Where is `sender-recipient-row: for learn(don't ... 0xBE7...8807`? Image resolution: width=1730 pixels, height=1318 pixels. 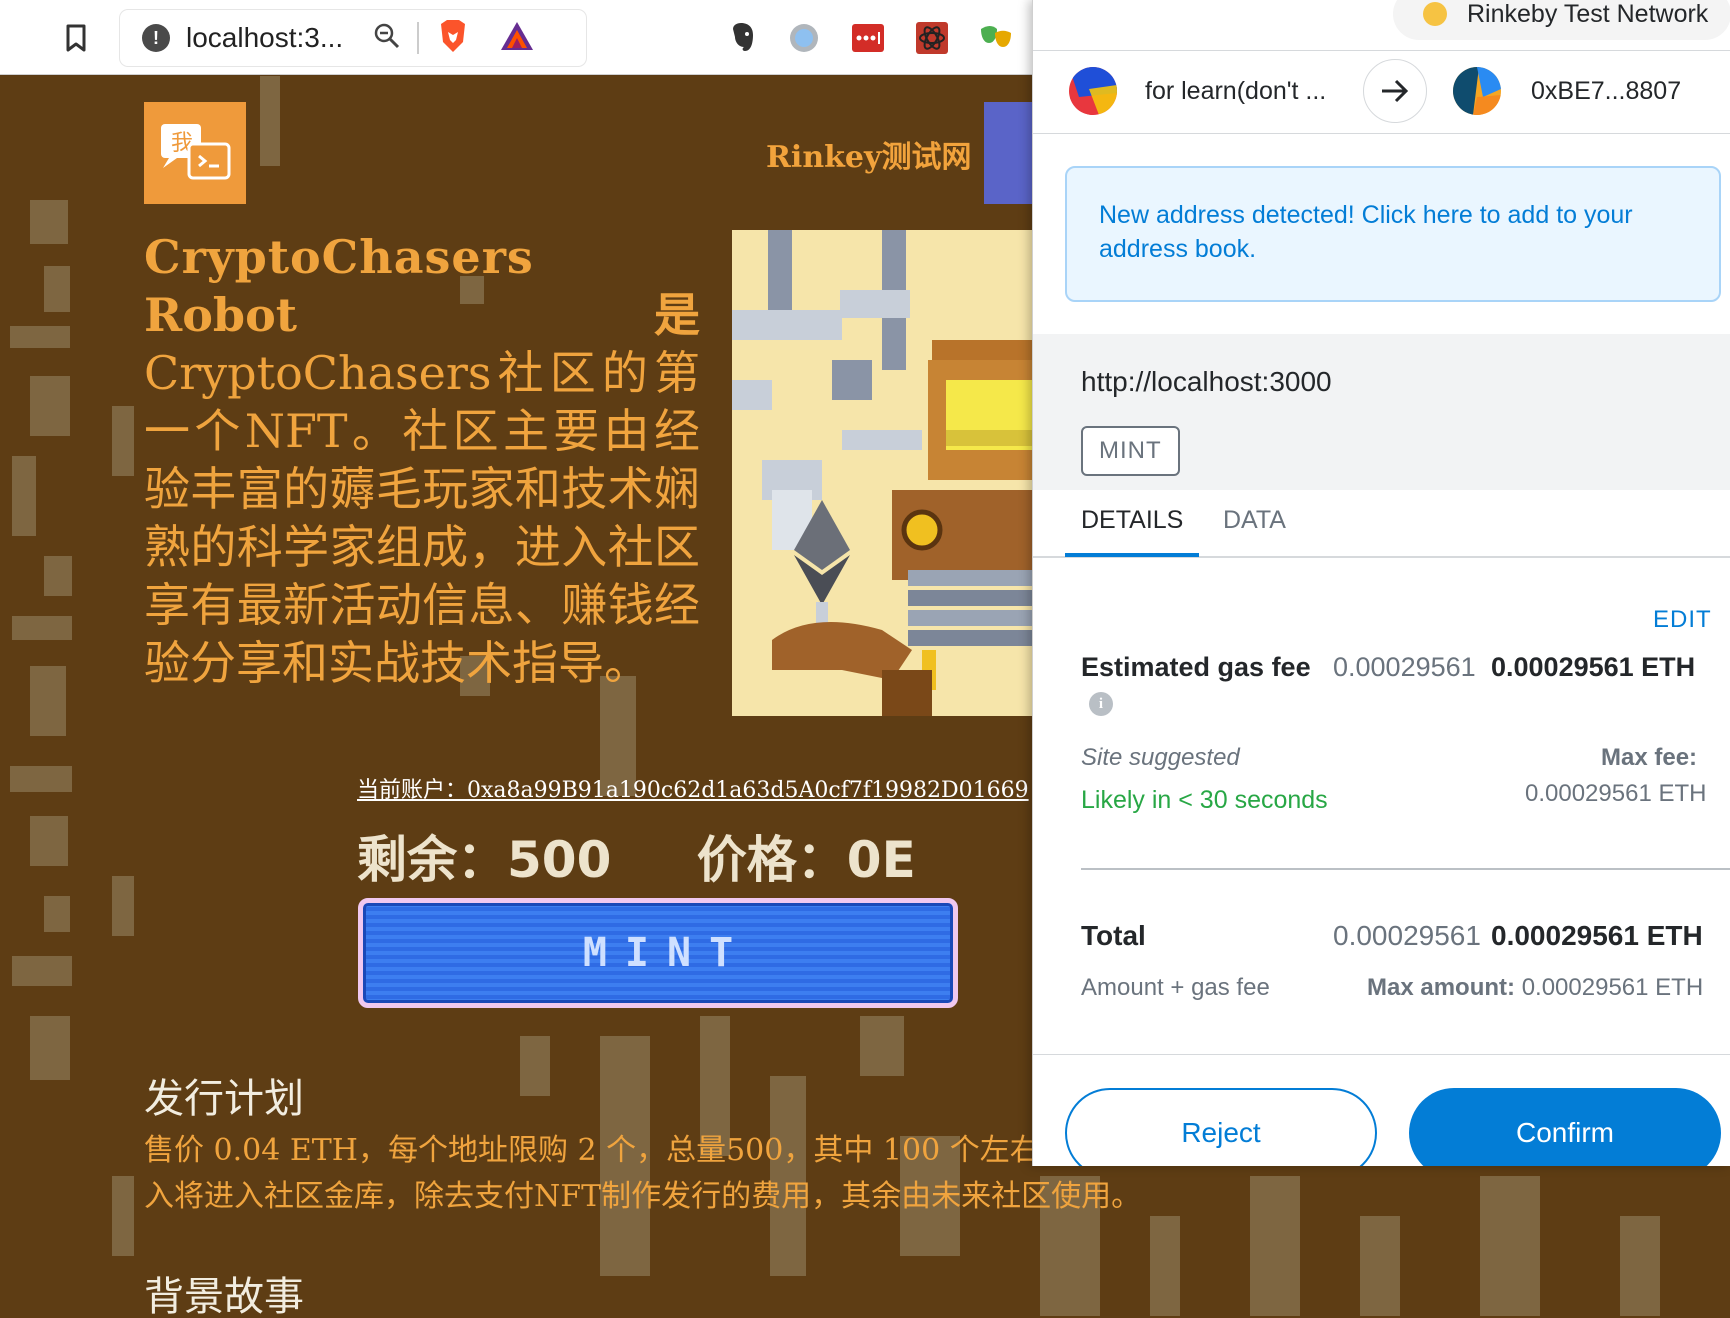
sender-recipient-row: for learn(don't ... 0xBE7...8807 is located at coordinates (1381, 92).